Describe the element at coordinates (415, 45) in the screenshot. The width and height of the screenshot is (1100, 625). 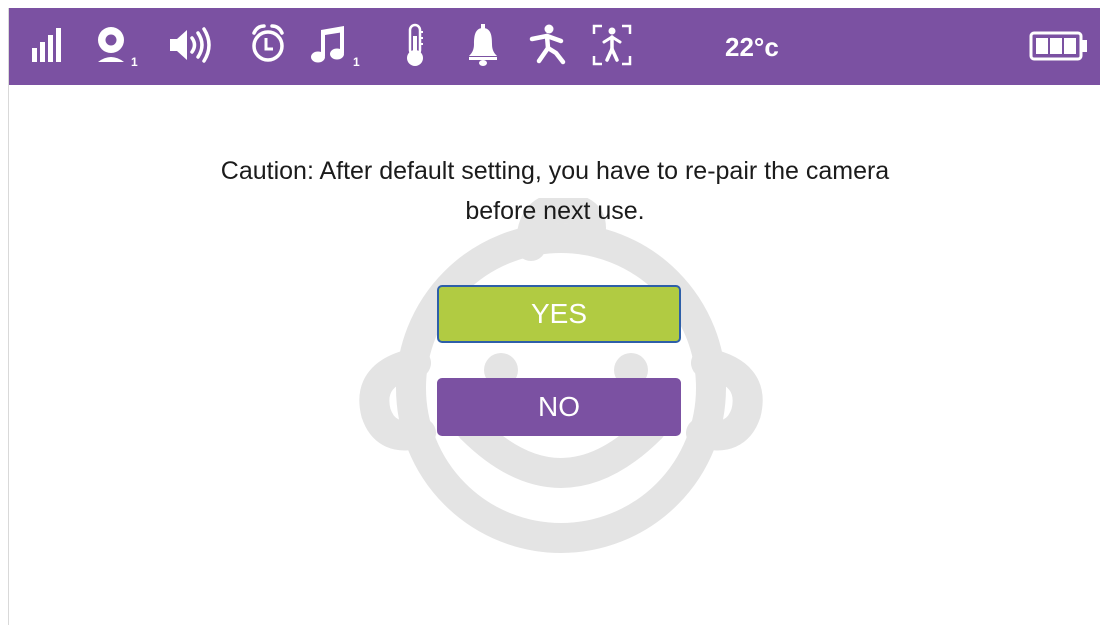
I see `thermometer-icon` at that location.